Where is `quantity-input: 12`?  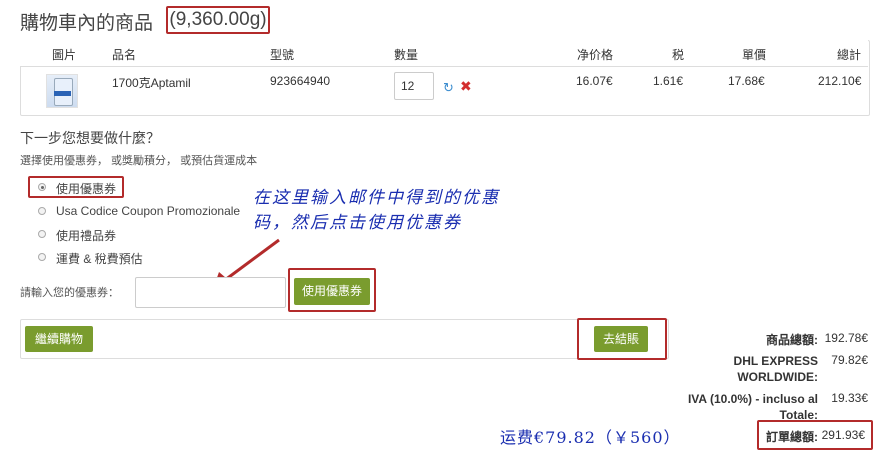
quantity-input: 12 is located at coordinates (414, 86).